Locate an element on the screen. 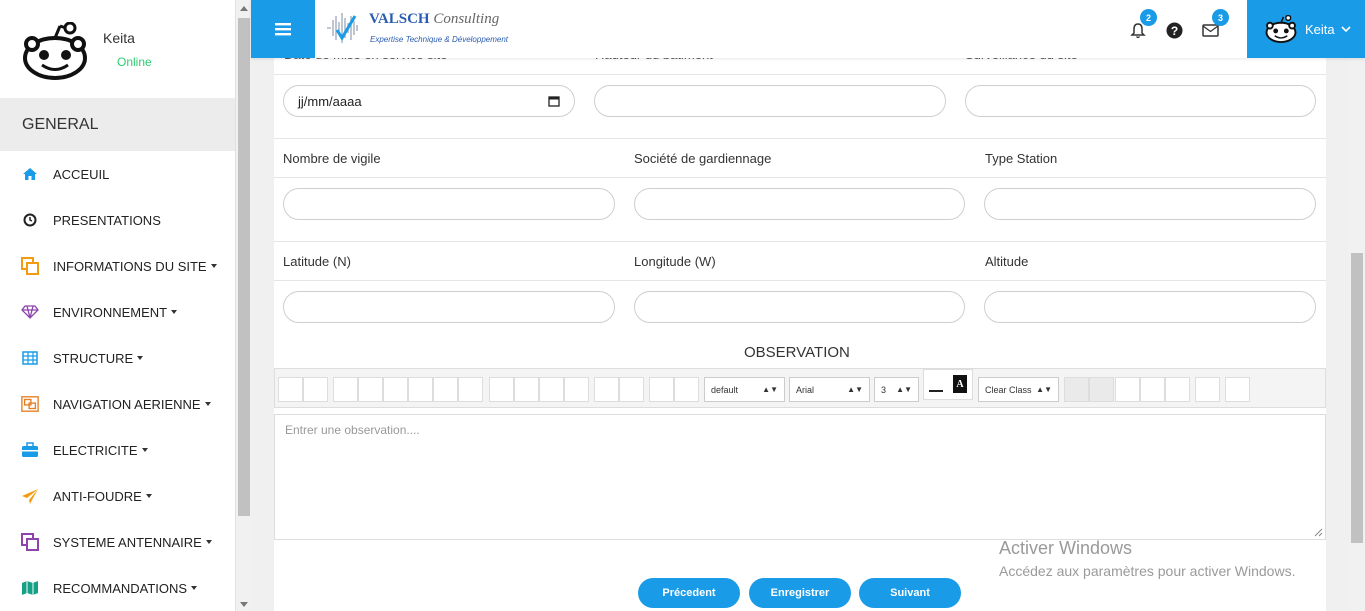 Image resolution: width=1365 pixels, height=611 pixels. sidebar-scrollbar-thumb is located at coordinates (244, 267).